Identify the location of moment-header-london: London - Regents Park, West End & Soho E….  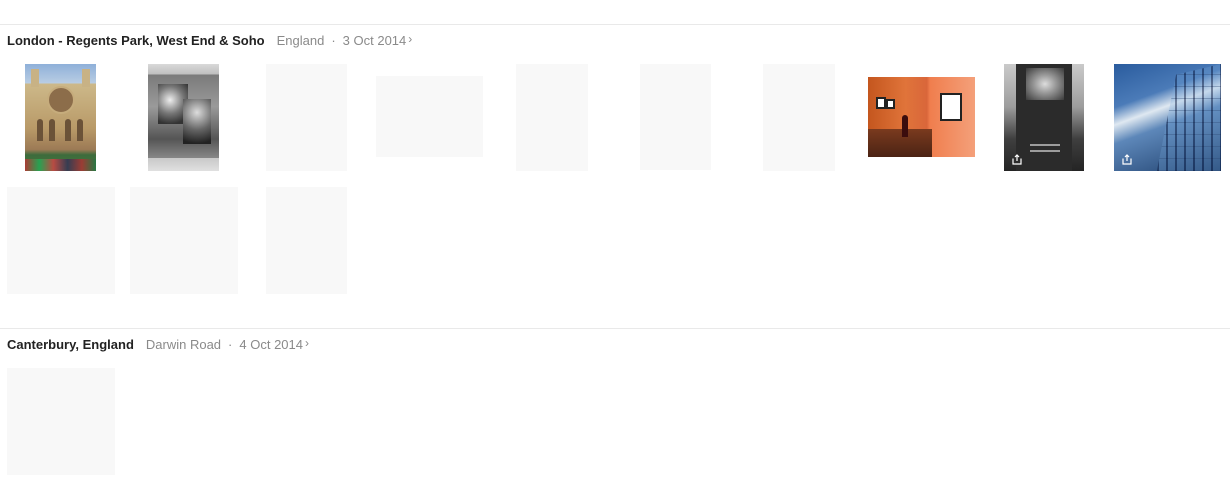
(209, 40).